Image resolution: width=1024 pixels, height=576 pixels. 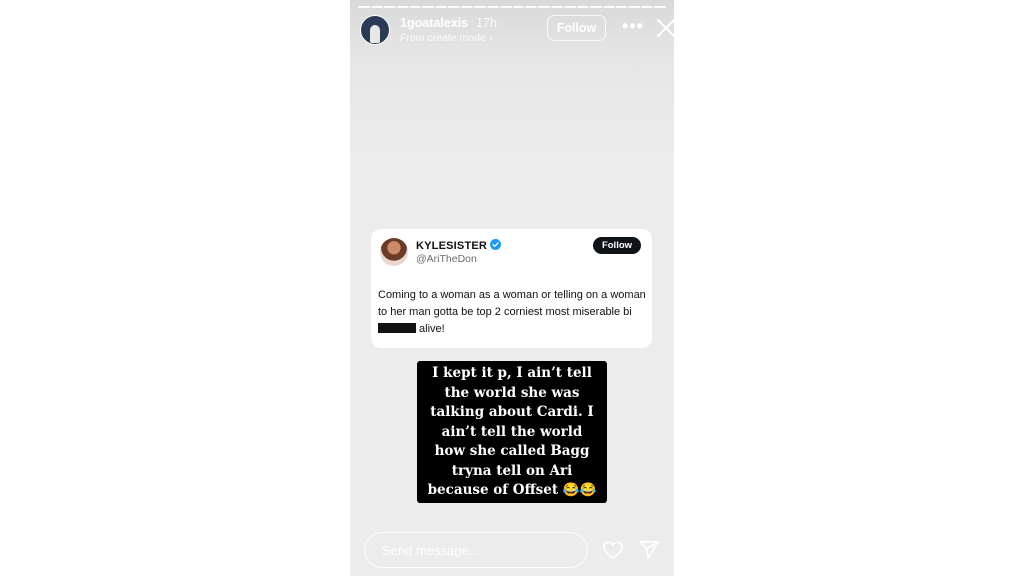 What do you see at coordinates (397, 328) in the screenshot?
I see `redaction-bar` at bounding box center [397, 328].